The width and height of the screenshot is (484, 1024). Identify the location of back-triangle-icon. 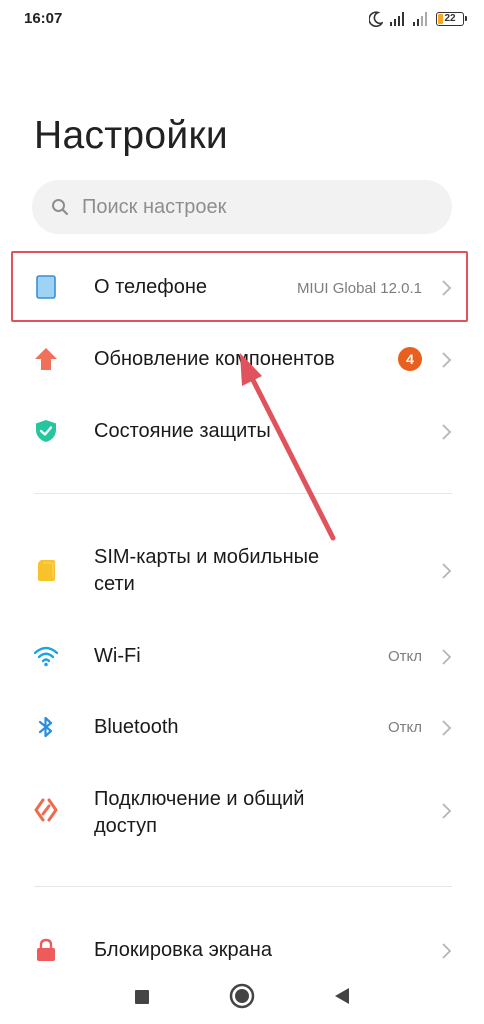
(342, 996).